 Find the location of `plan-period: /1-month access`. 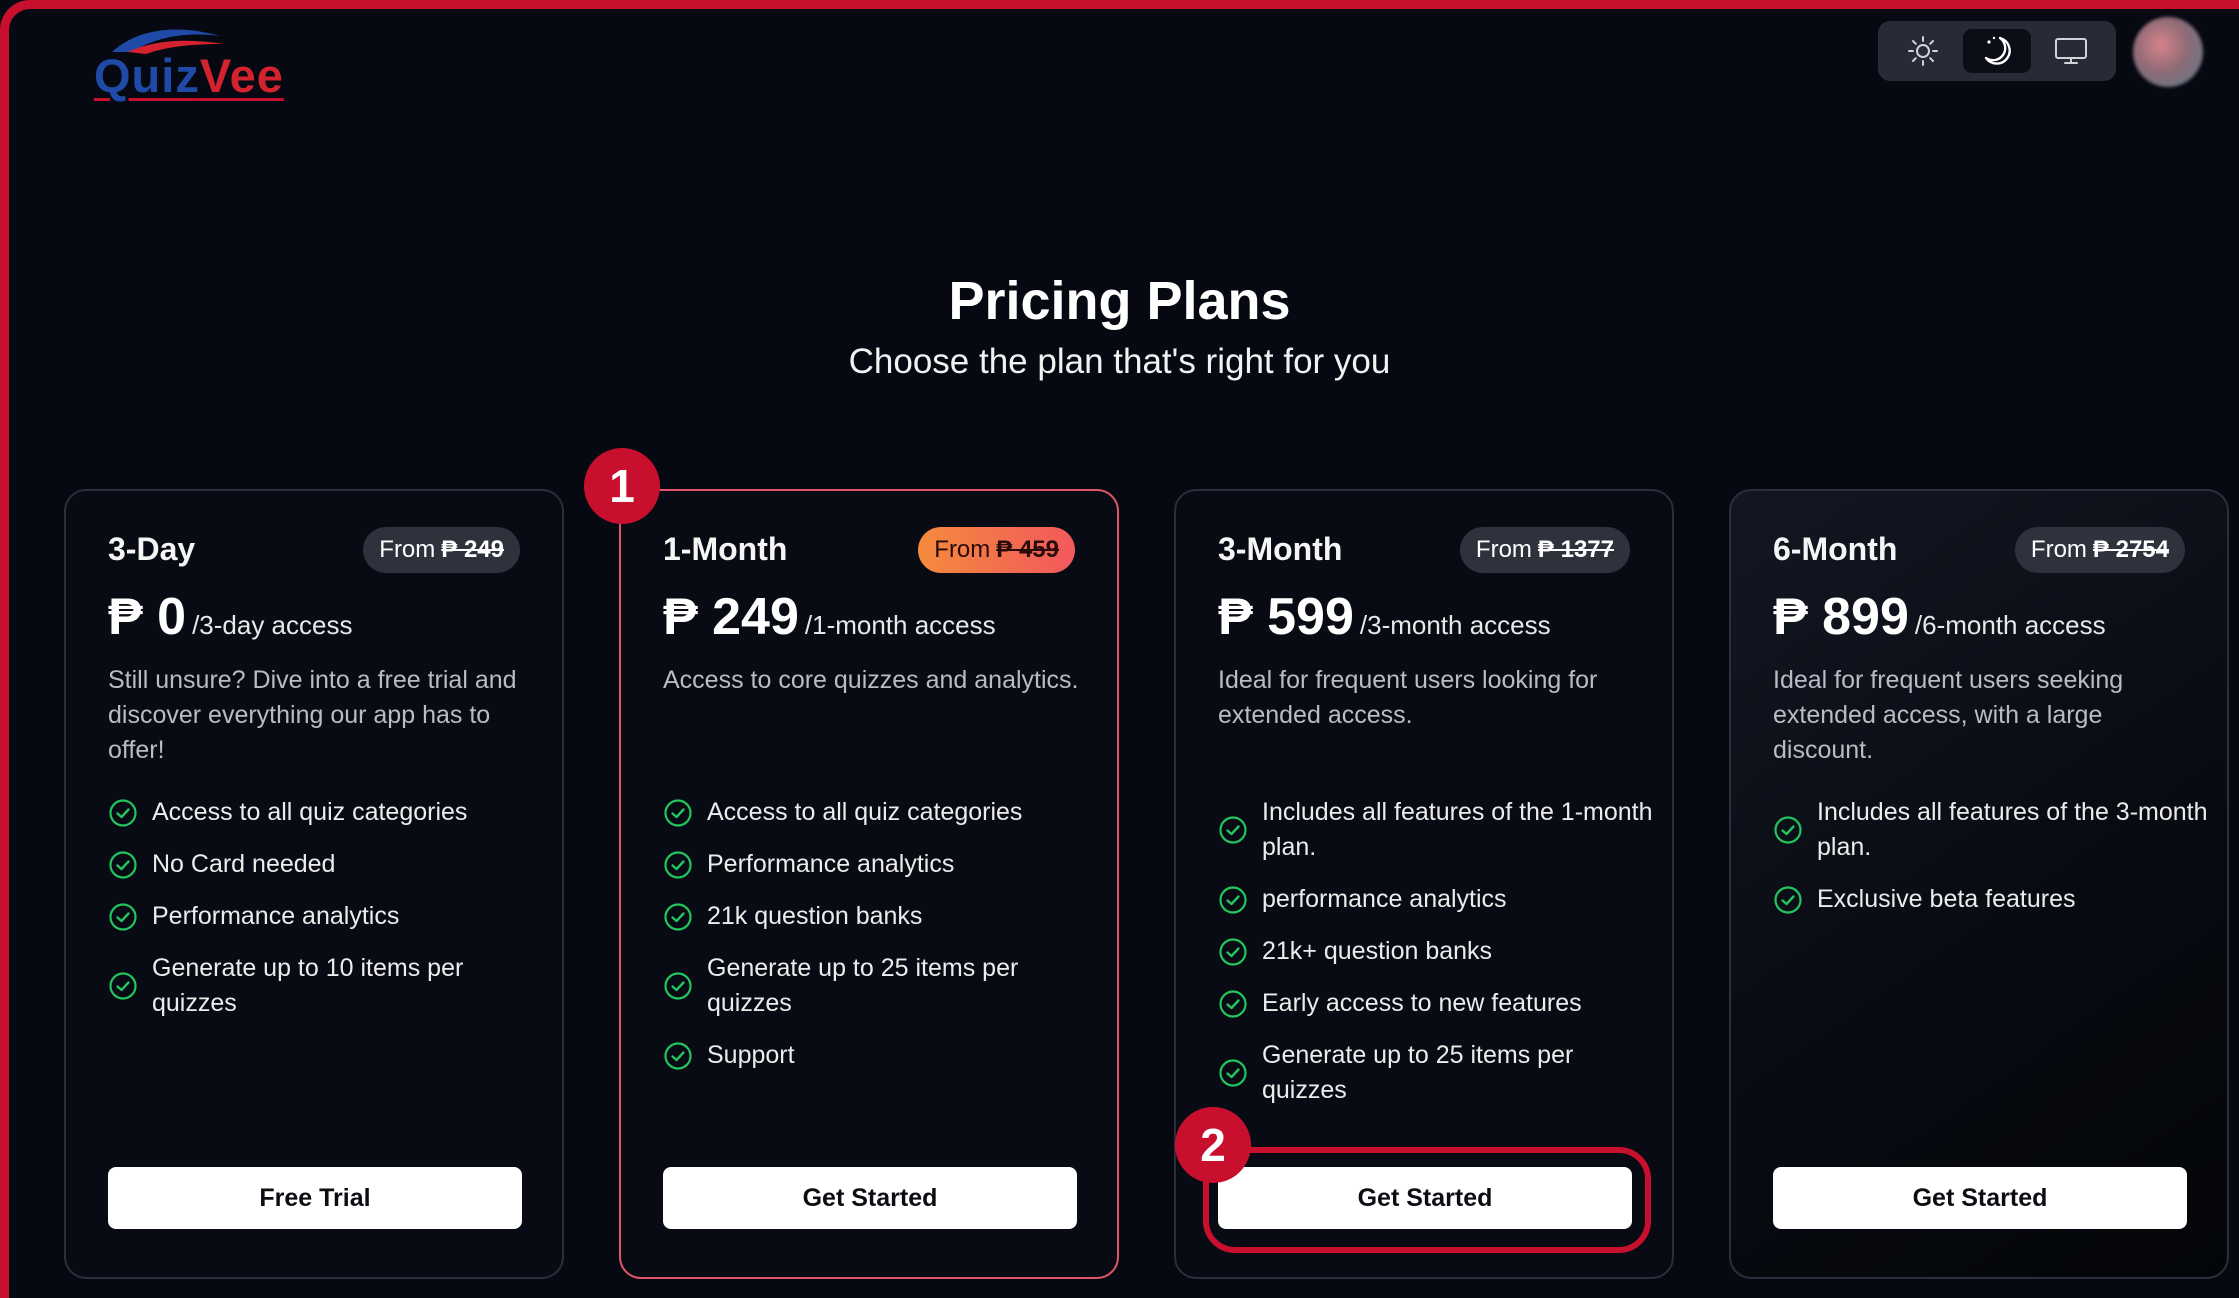

plan-period: /1-month access is located at coordinates (900, 625).